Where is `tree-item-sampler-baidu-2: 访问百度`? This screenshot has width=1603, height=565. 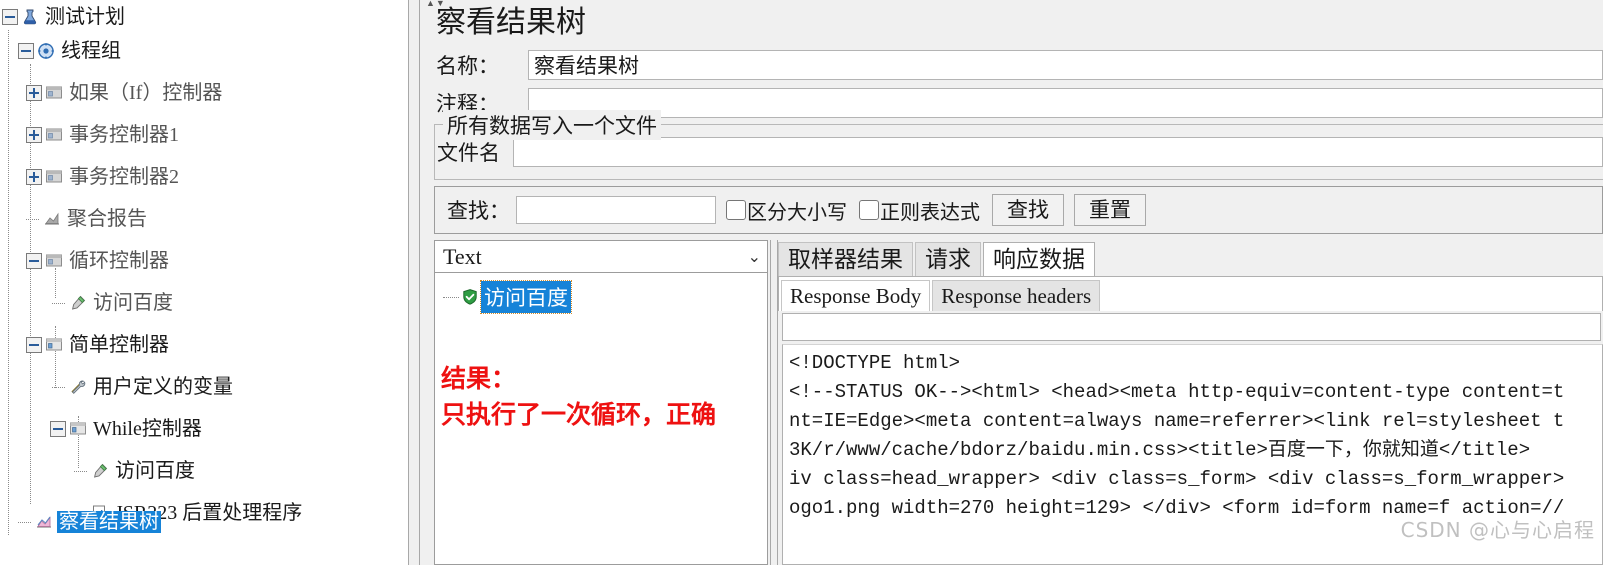
tree-item-sampler-baidu-2: 访问百度 is located at coordinates (135, 471).